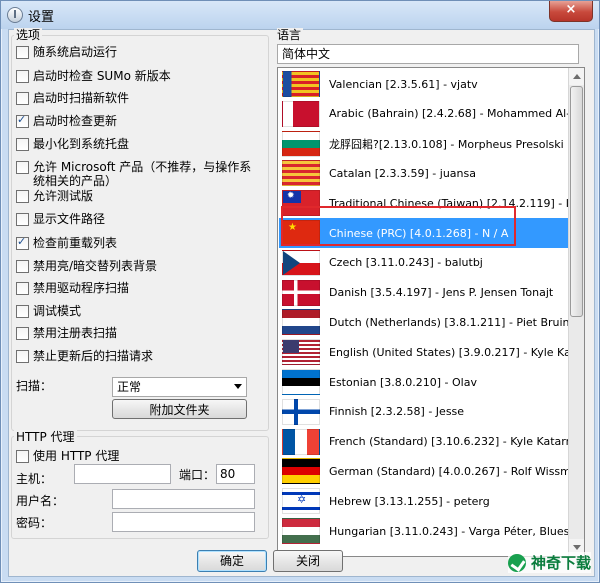 This screenshot has width=600, height=583. I want to click on option-checkbox-6: 允许 Microsoft 产品（不推荐，与操作系统相关的产品）, so click(135, 174).